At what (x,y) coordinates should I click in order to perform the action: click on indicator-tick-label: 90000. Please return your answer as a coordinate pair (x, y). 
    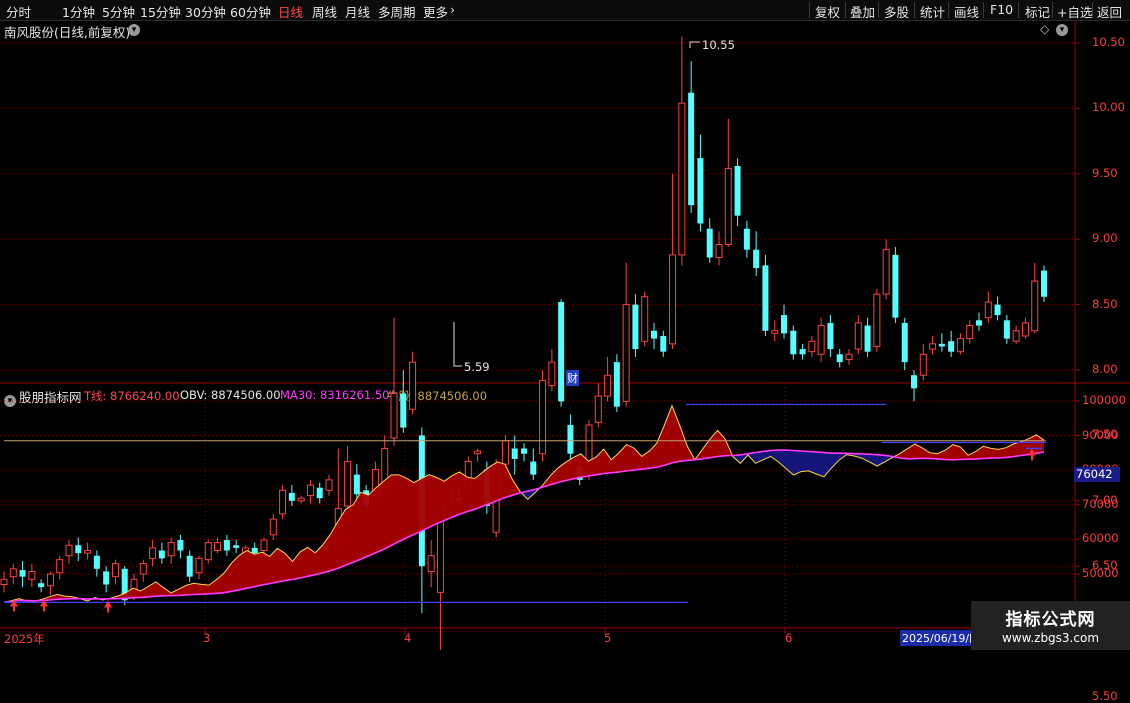
    Looking at the image, I should click on (1100, 434).